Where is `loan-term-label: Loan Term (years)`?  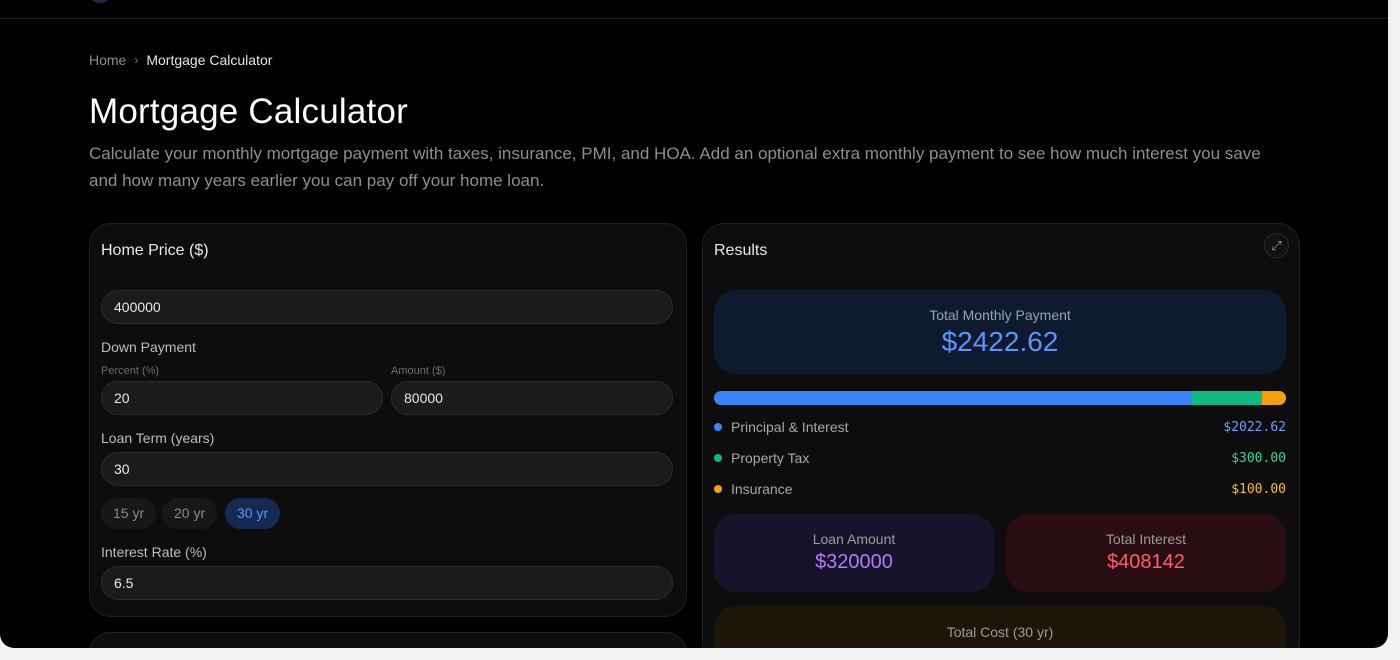
loan-term-label: Loan Term (years) is located at coordinates (158, 438).